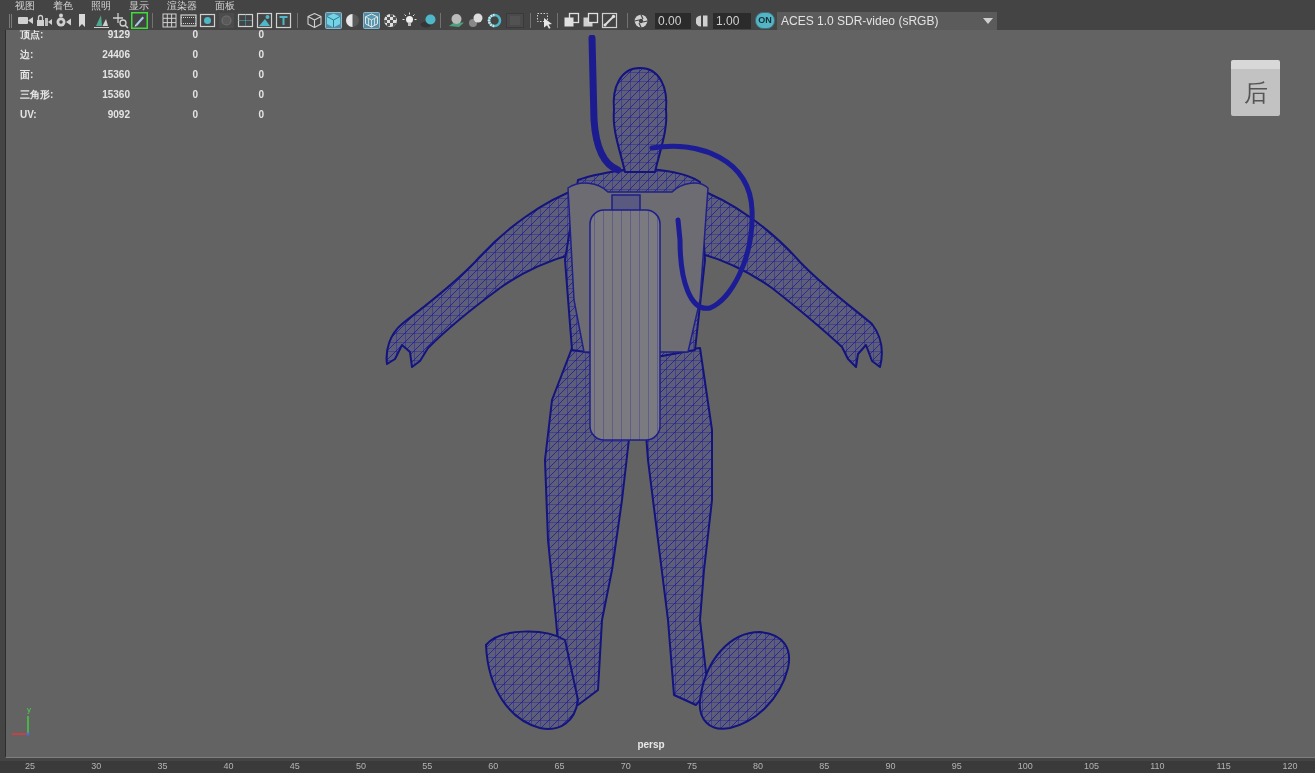  I want to click on wireframe-cube-icon, so click(314, 20).